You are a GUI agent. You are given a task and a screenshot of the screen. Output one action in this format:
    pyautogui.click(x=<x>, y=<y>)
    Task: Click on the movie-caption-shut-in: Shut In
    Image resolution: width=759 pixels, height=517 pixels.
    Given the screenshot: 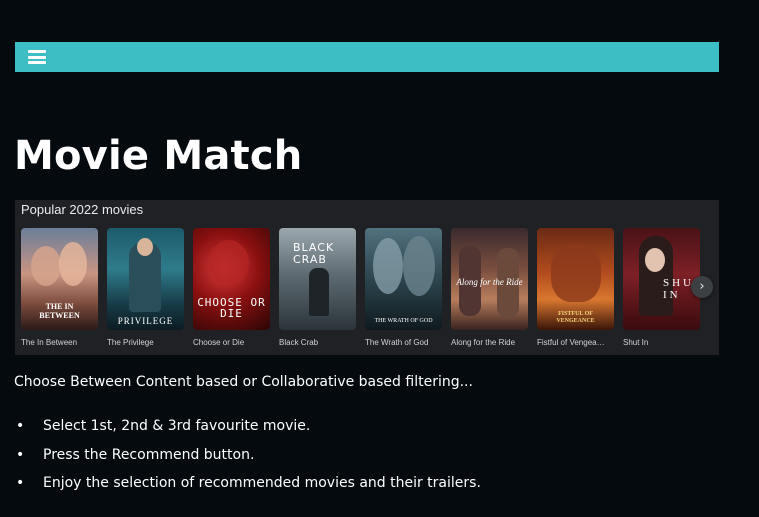 What is the action you would take?
    pyautogui.click(x=666, y=342)
    